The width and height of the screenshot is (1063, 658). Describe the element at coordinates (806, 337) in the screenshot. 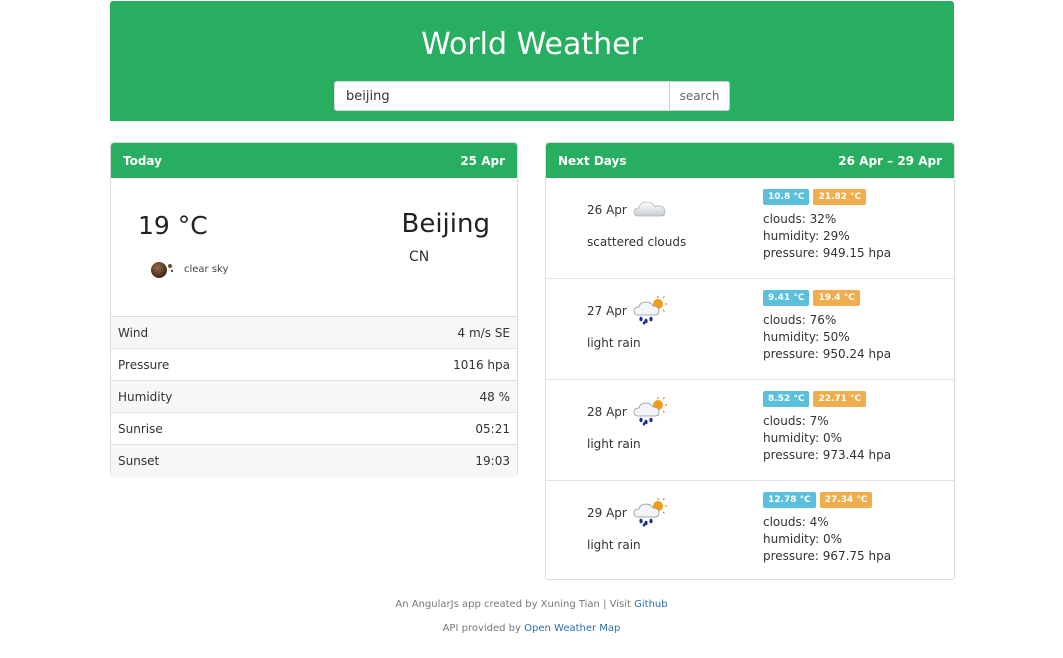

I see `humidity-stat: humidity: 50%` at that location.